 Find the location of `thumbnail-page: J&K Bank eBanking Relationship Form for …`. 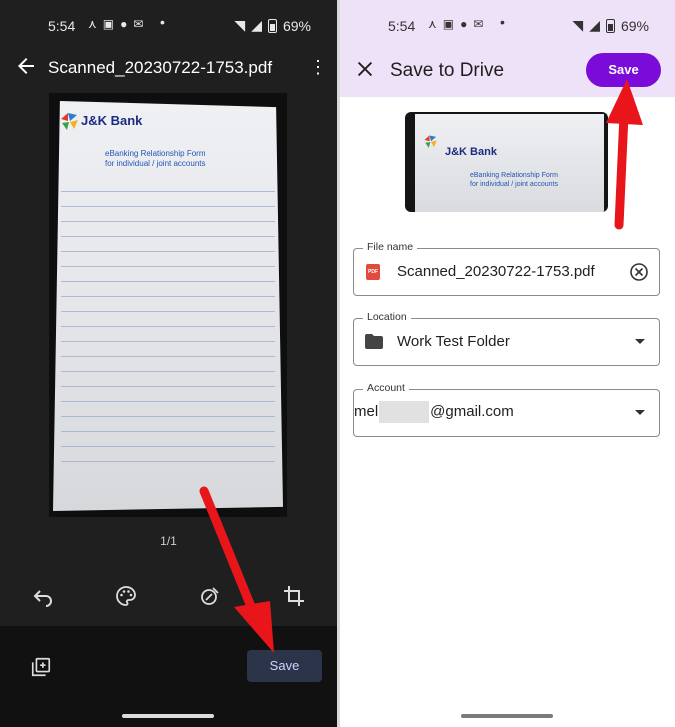

thumbnail-page: J&K Bank eBanking Relationship Form for … is located at coordinates (509, 163).